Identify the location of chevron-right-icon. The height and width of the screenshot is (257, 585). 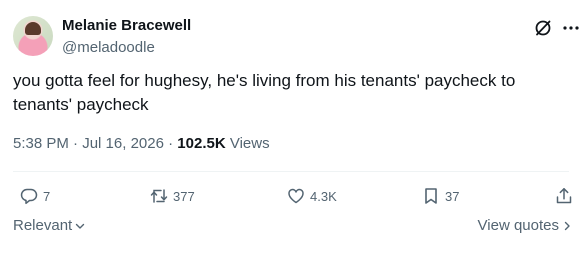
(567, 225).